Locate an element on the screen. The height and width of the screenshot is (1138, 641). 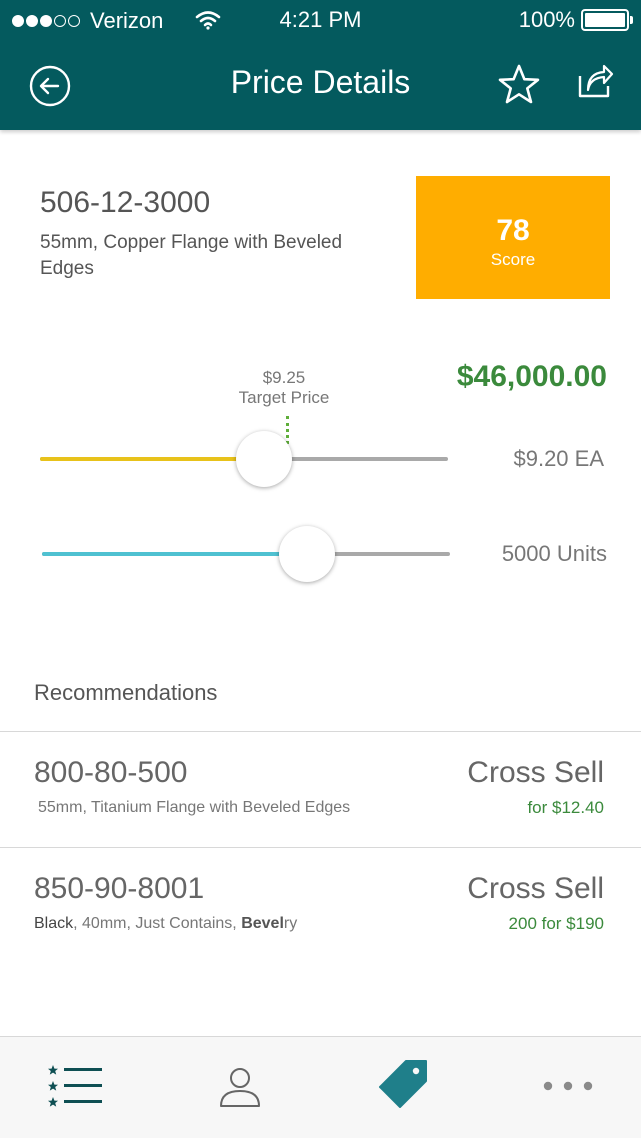
tab-profile is located at coordinates (240, 1087).